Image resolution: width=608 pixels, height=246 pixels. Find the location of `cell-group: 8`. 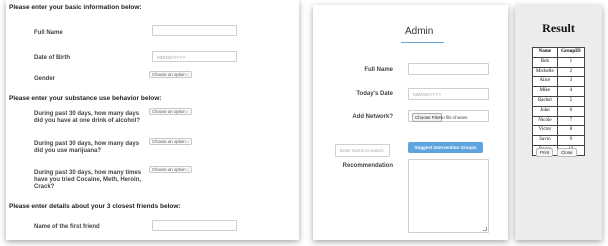

cell-group: 8 is located at coordinates (571, 131).